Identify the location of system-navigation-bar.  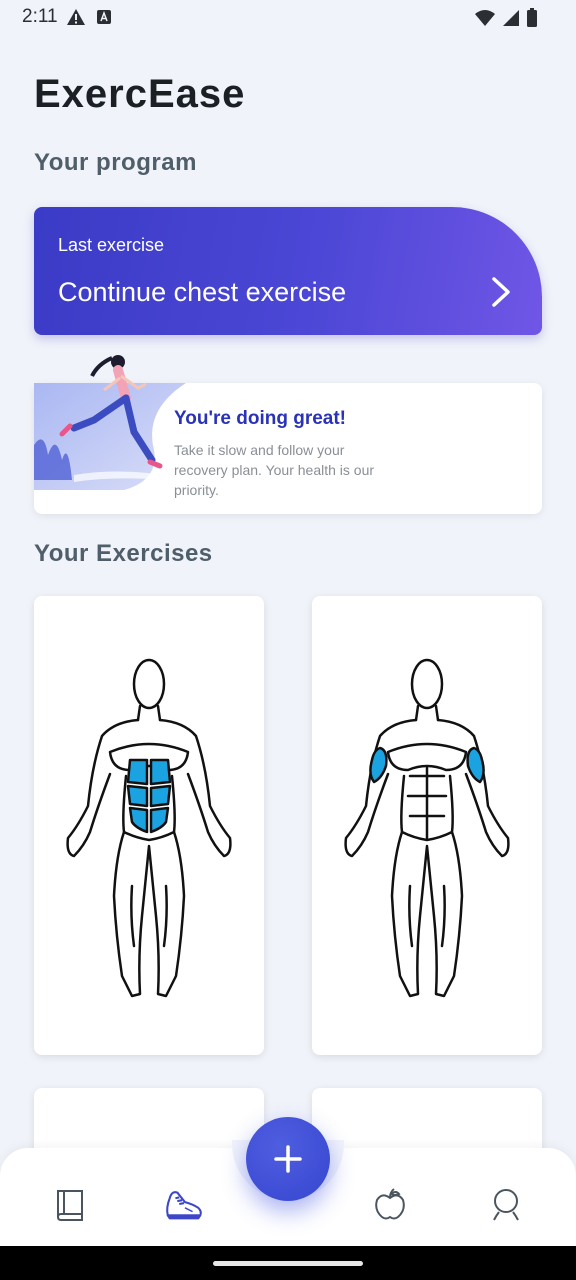
(288, 1263).